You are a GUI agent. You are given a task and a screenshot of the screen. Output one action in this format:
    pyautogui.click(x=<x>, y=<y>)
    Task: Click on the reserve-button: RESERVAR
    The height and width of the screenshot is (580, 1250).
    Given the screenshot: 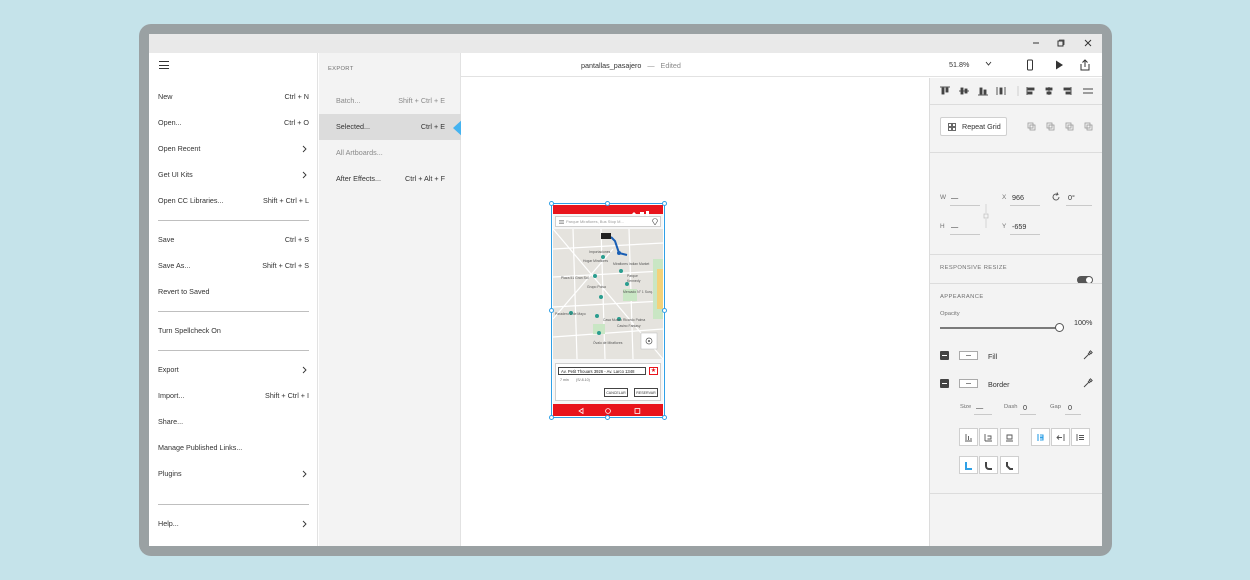 What is the action you would take?
    pyautogui.click(x=646, y=392)
    